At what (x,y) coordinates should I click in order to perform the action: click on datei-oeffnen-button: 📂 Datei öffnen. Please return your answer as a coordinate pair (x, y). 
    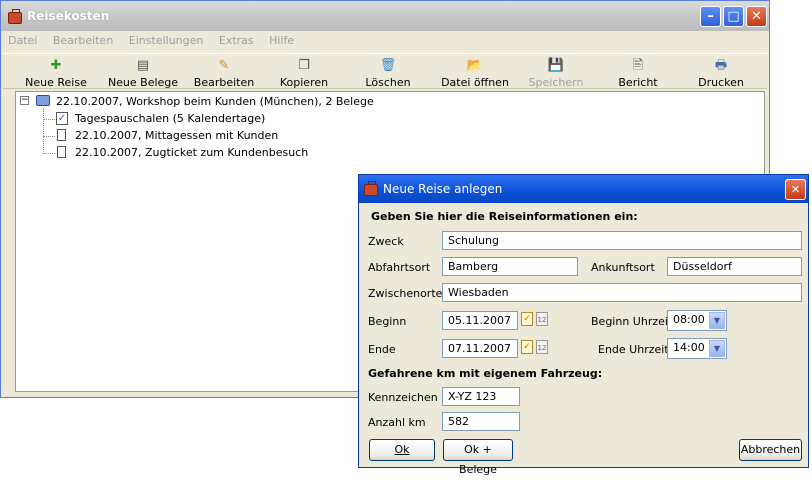
    Looking at the image, I should click on (475, 73).